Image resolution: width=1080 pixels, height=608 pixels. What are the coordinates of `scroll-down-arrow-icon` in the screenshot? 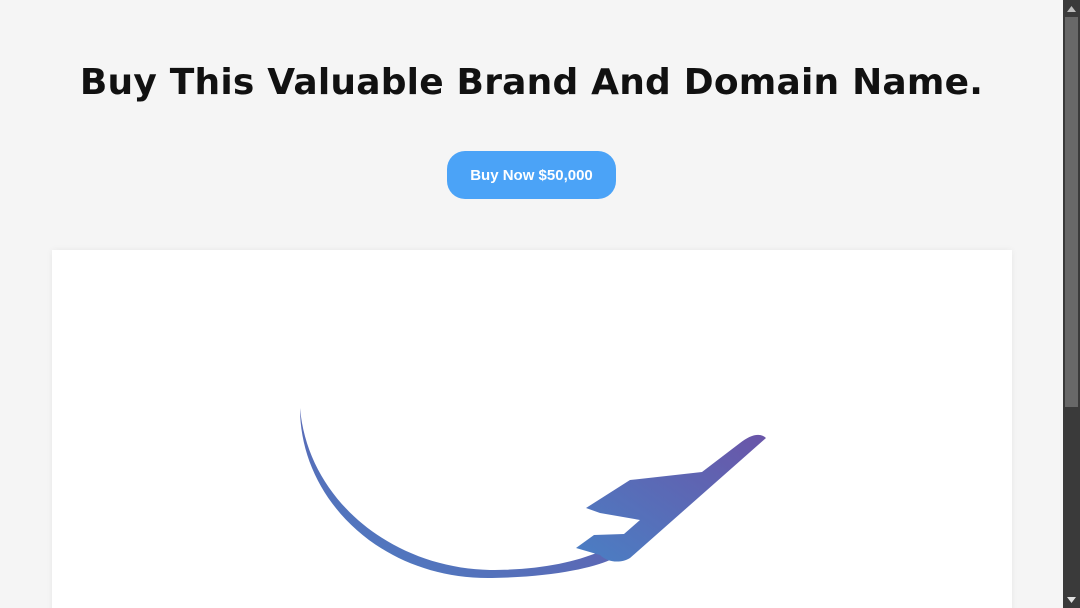 It's located at (1071, 599).